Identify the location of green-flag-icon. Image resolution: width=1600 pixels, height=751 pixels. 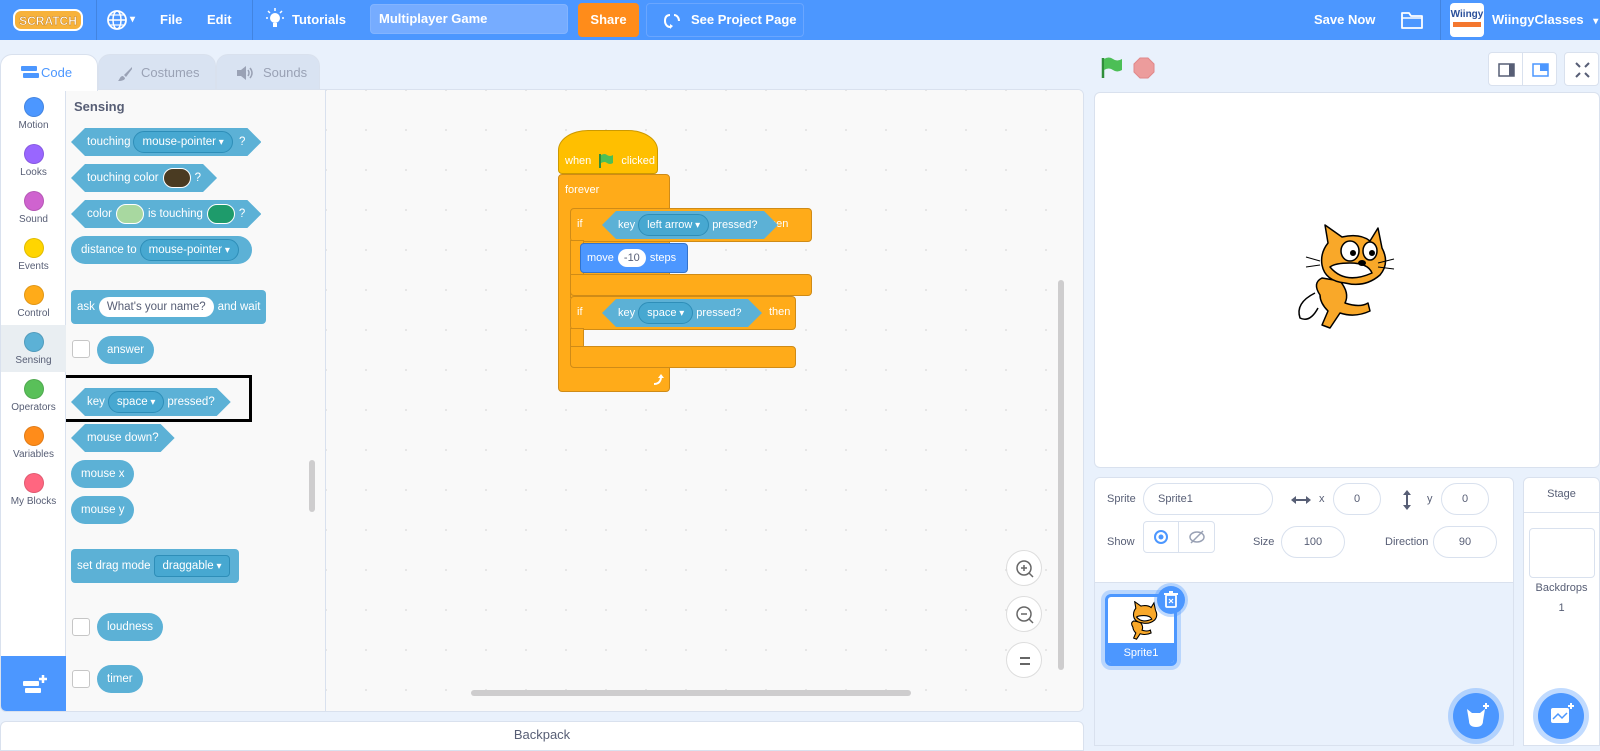
(1112, 68).